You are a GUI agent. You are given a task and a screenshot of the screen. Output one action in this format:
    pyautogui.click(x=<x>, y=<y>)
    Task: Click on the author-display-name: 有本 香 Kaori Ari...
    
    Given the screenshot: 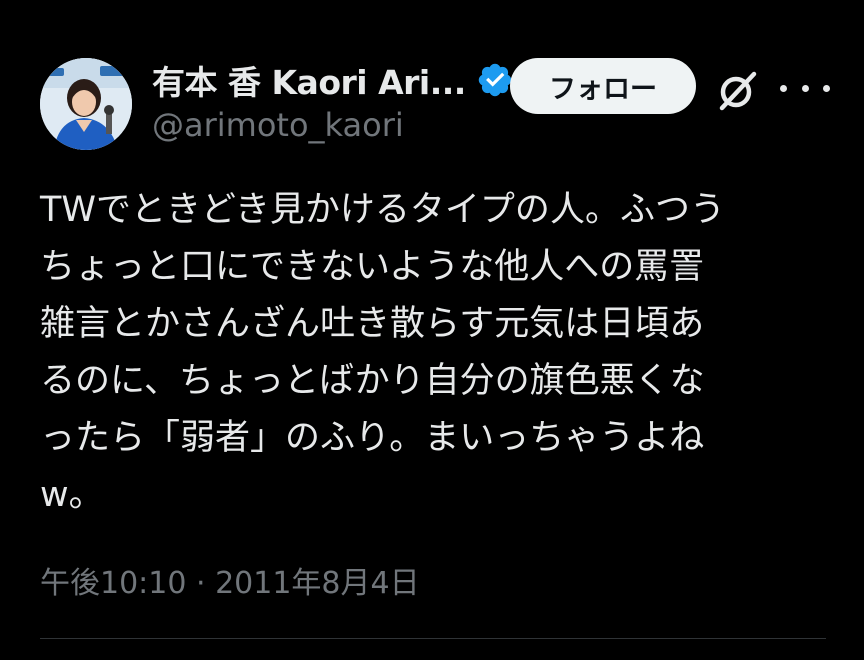 What is the action you would take?
    pyautogui.click(x=309, y=80)
    